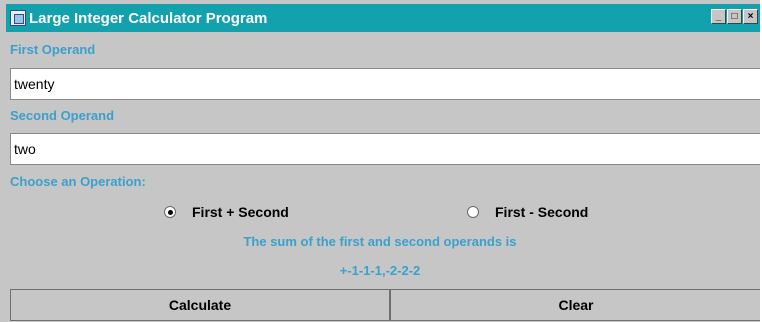 Image resolution: width=762 pixels, height=322 pixels. I want to click on first-operand-label: First Operand, so click(53, 49).